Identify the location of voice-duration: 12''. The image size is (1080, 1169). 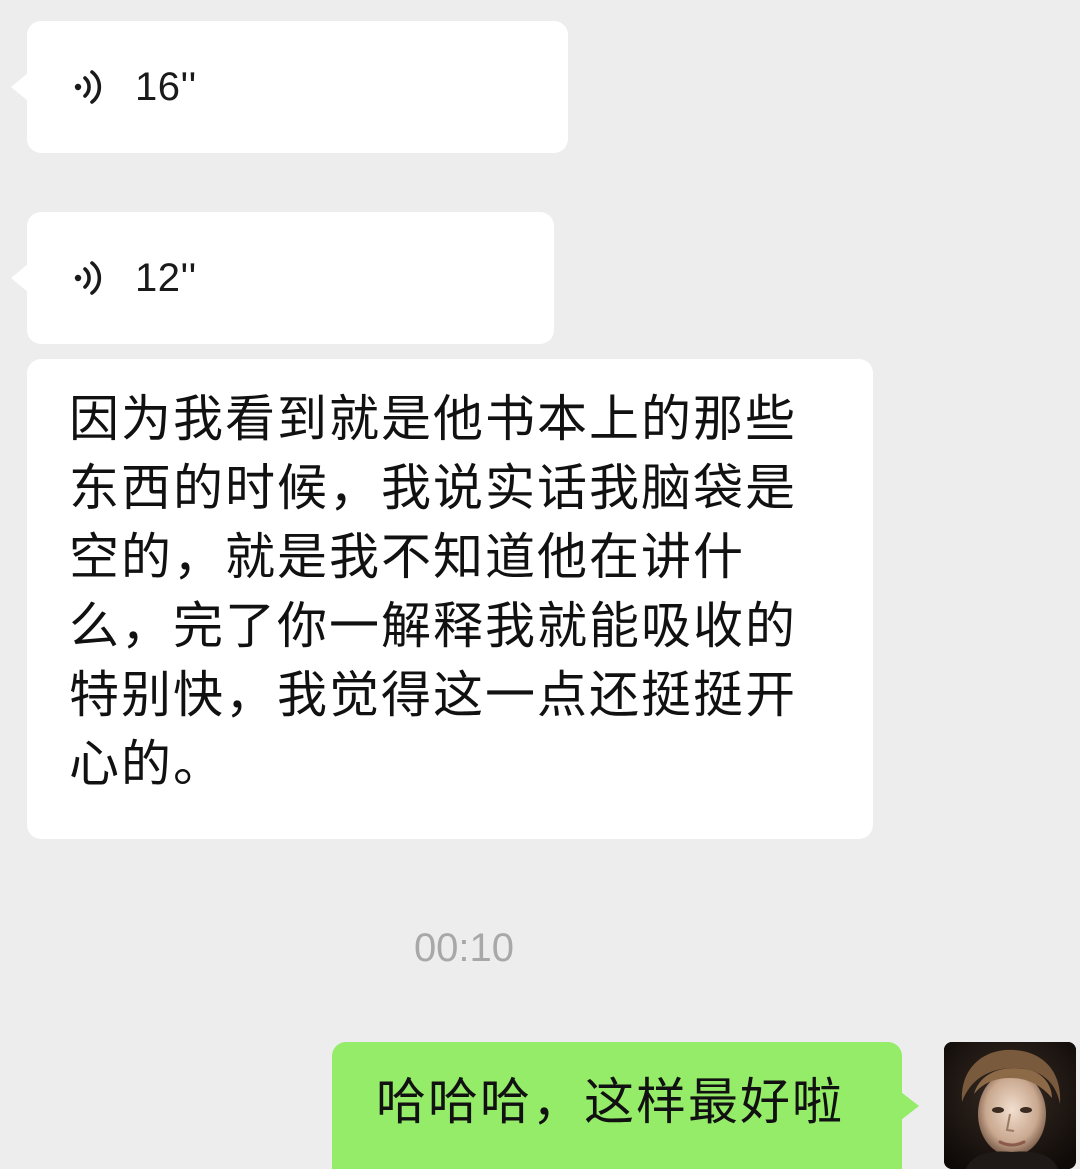
(166, 277).